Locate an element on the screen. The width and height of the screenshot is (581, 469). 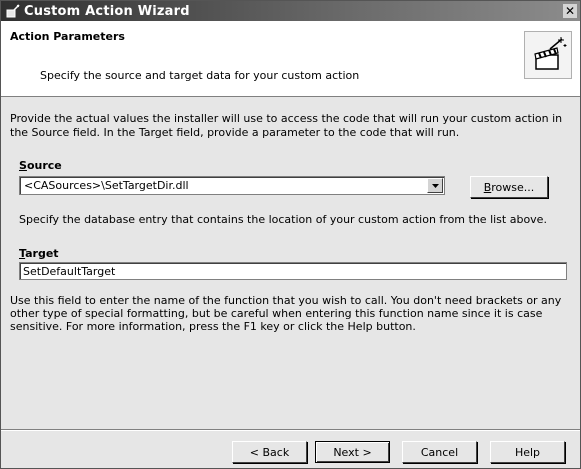
window-title: Custom Action Wizard is located at coordinates (107, 11).